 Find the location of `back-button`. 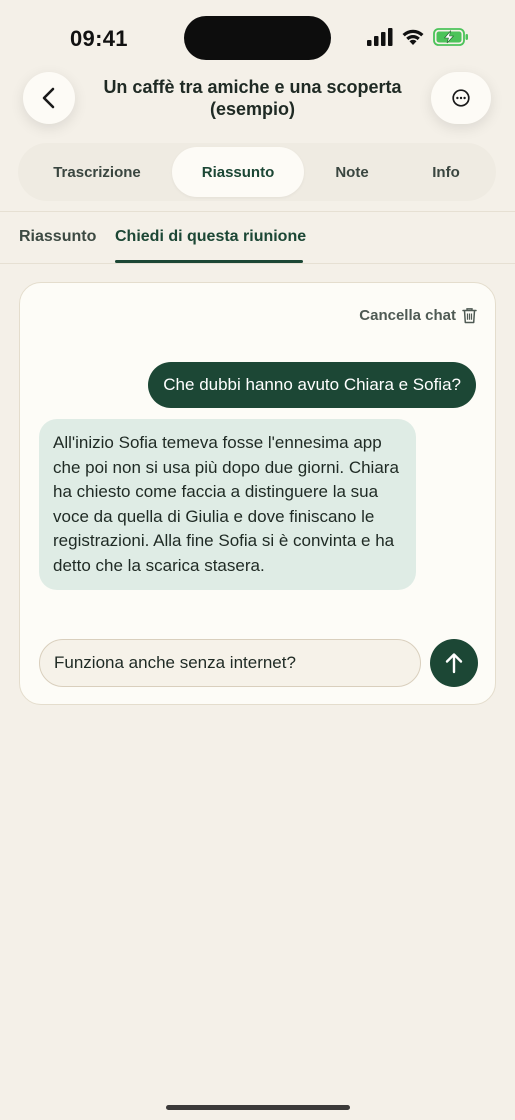

back-button is located at coordinates (49, 98).